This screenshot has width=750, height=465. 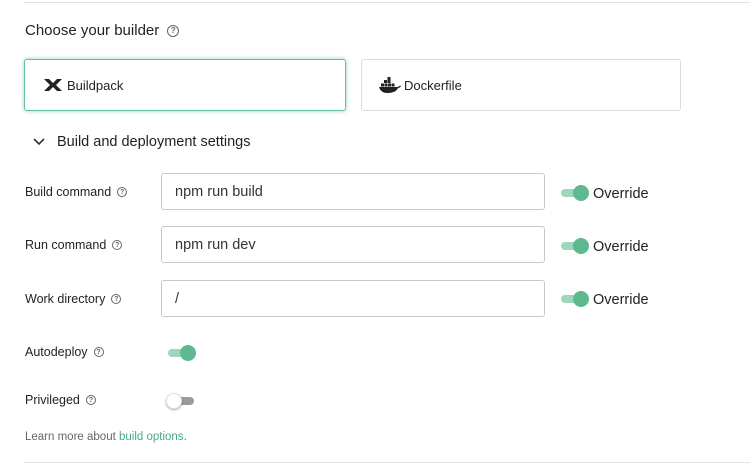 I want to click on privileged-label-text: Privileged, so click(x=52, y=400).